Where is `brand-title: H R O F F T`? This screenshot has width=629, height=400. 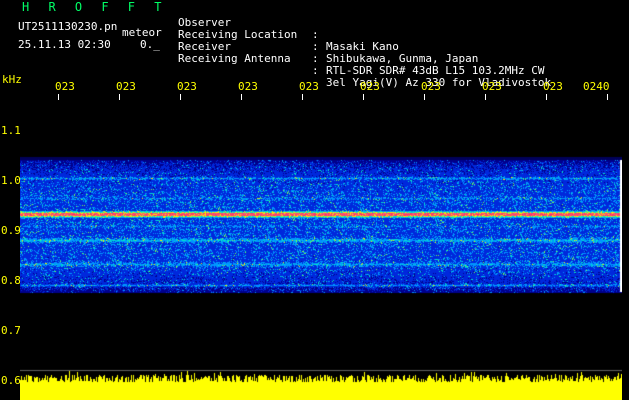 brand-title: H R O F F T is located at coordinates (95, 7).